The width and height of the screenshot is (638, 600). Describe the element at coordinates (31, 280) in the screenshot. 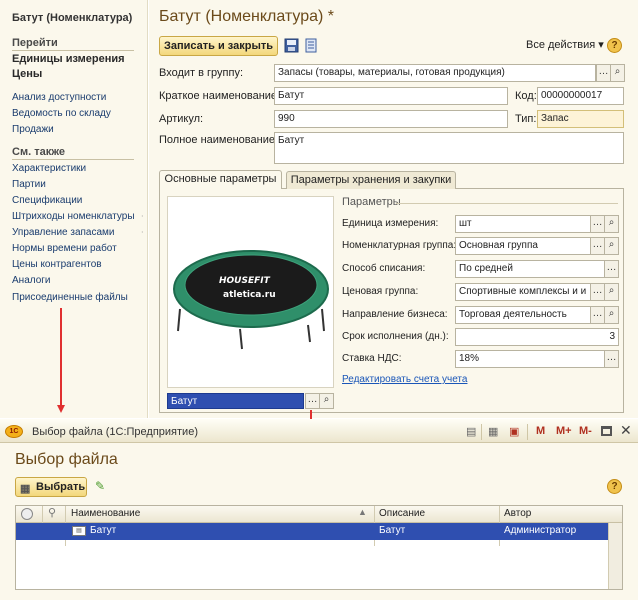

I see `sidebar-item-analogs: Аналоги` at that location.